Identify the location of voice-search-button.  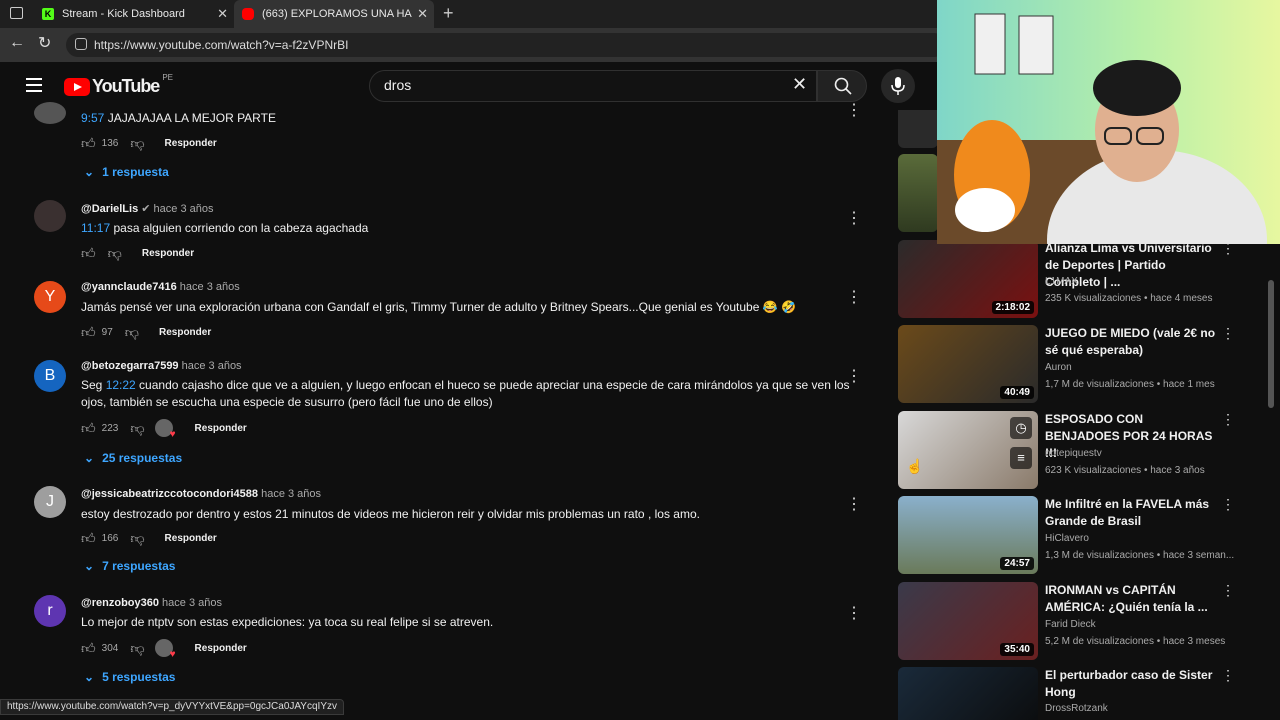
(898, 86).